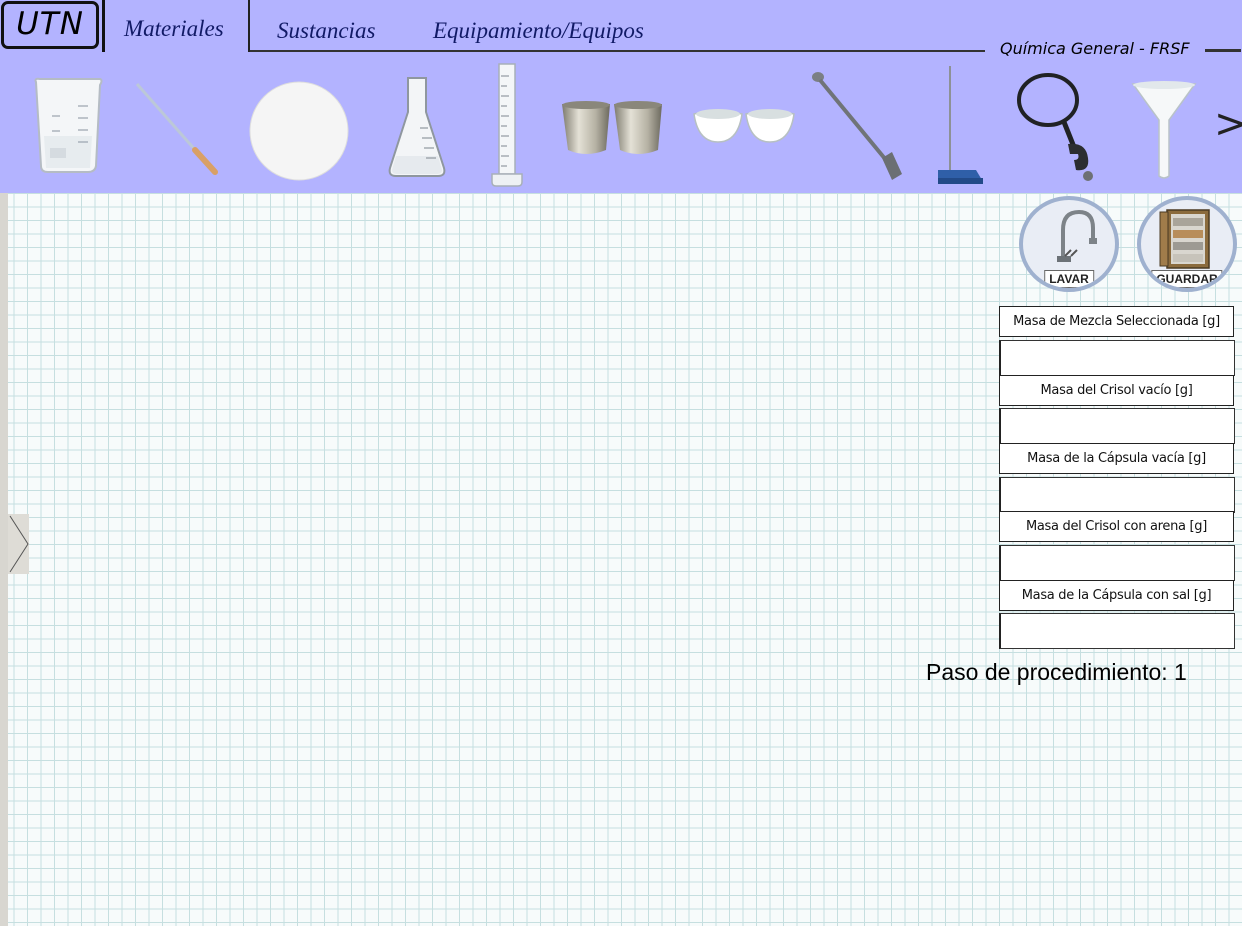 The width and height of the screenshot is (1242, 926). Describe the element at coordinates (857, 126) in the screenshot. I see `spatula-icon` at that location.